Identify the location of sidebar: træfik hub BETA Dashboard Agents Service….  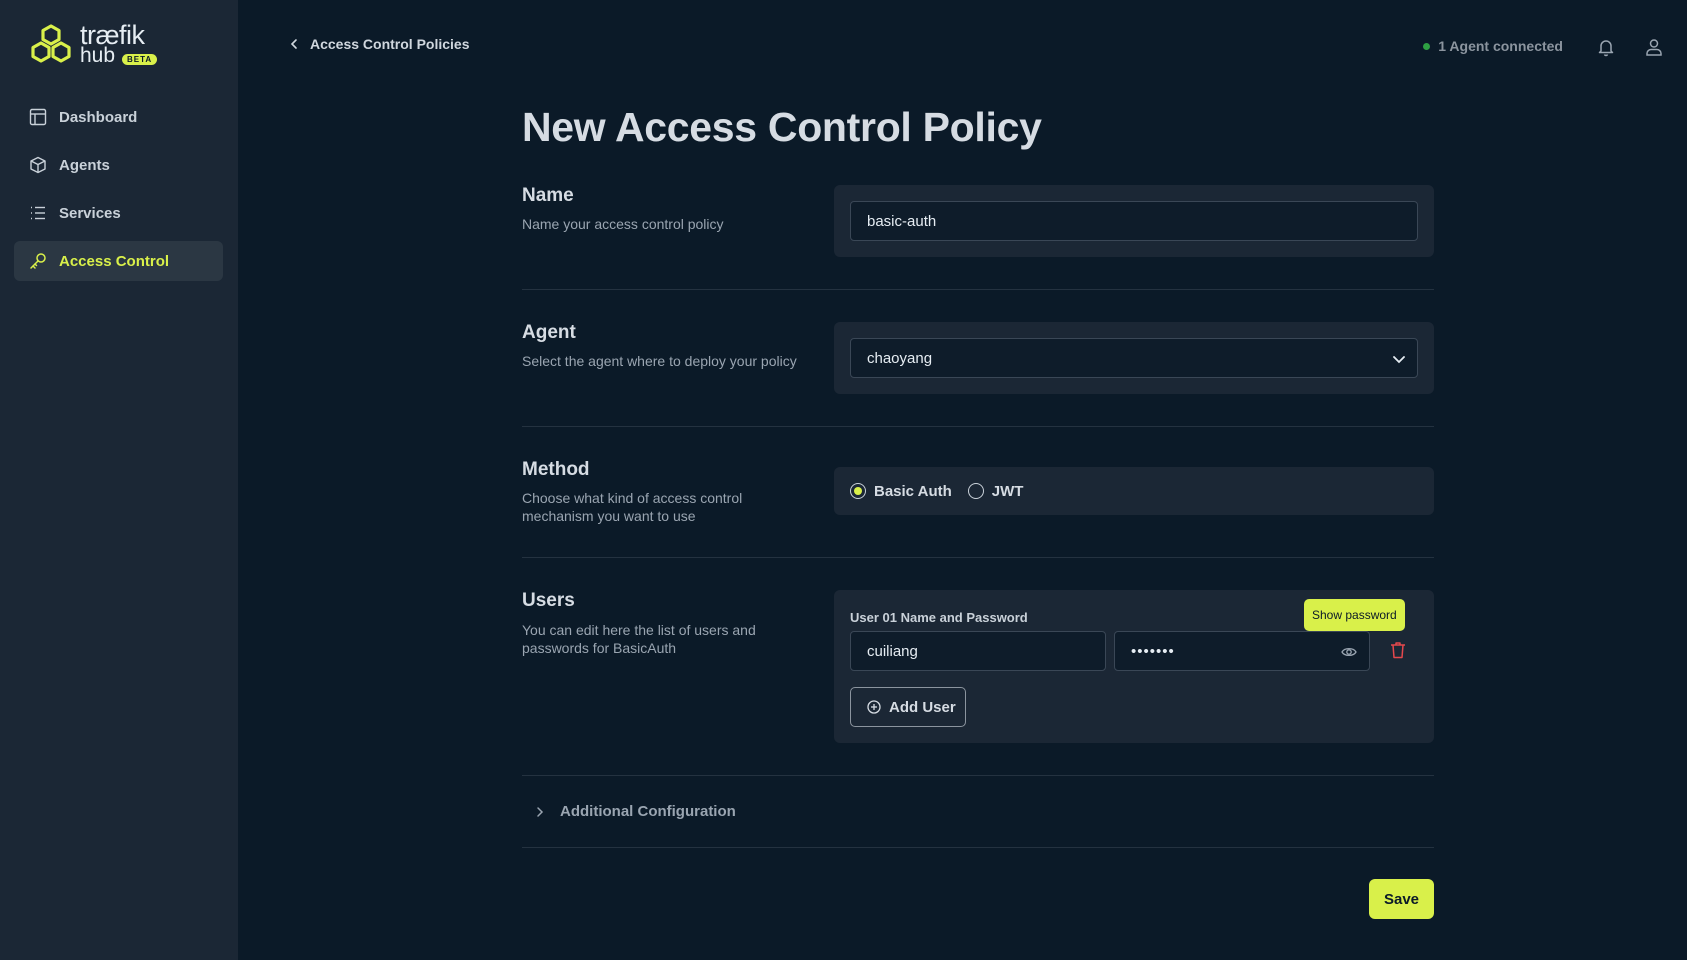
(119, 480).